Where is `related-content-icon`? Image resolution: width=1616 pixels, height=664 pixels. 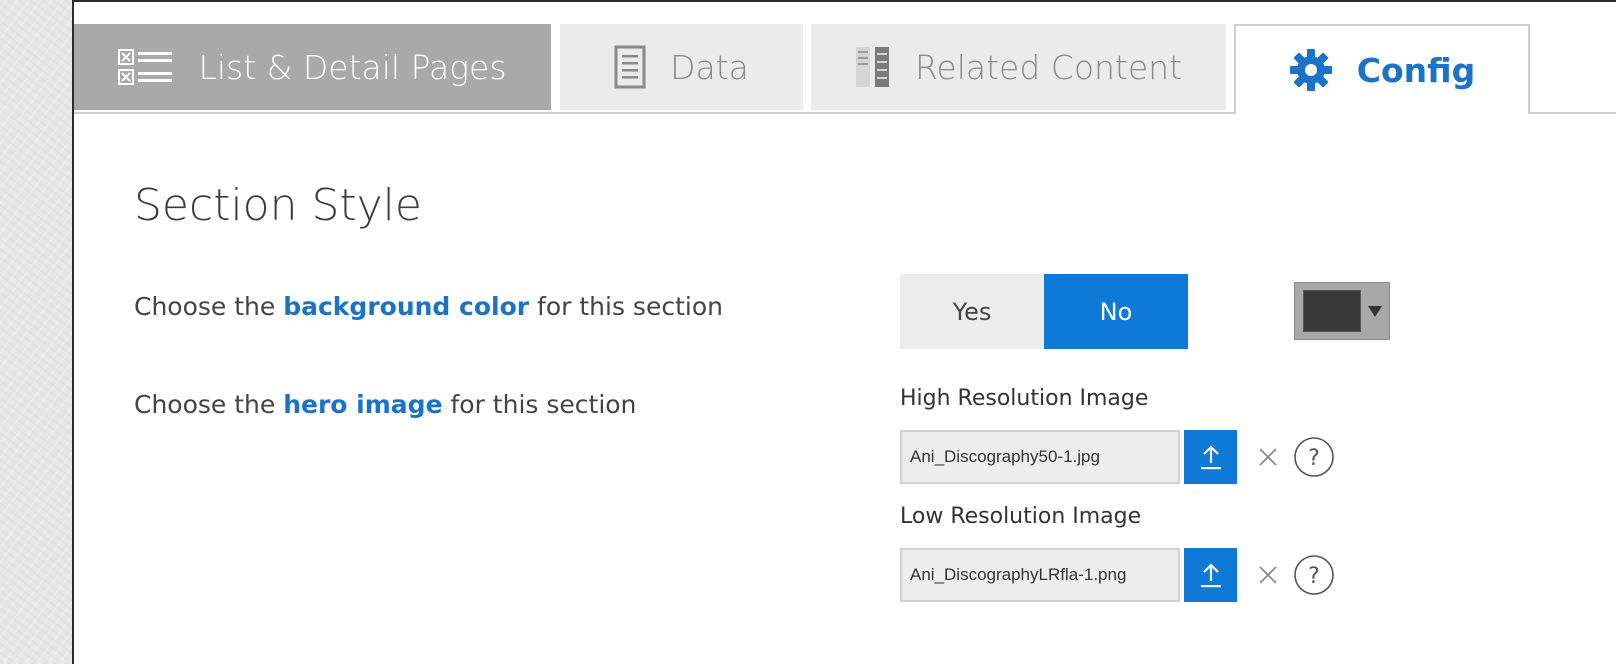 related-content-icon is located at coordinates (873, 67).